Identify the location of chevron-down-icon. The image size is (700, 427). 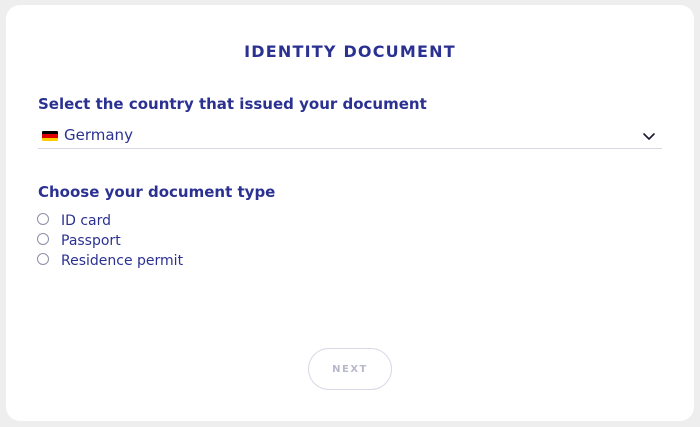
(649, 136).